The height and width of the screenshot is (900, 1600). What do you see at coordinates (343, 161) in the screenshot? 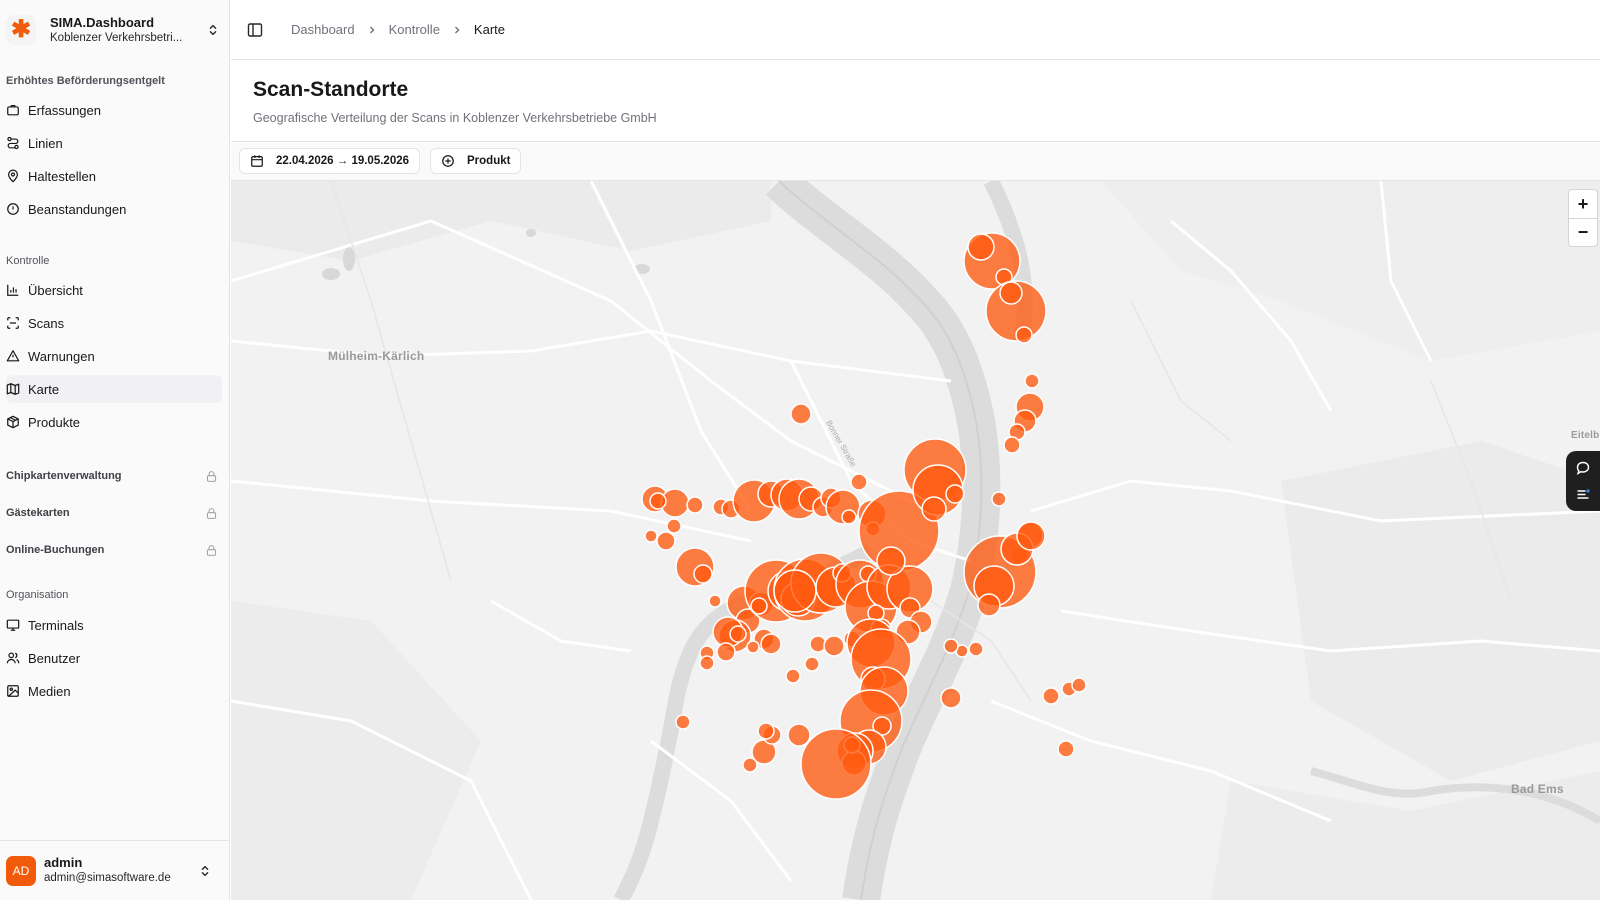
I see `date-range-label: 22.04.2026 → 19.05.2026` at bounding box center [343, 161].